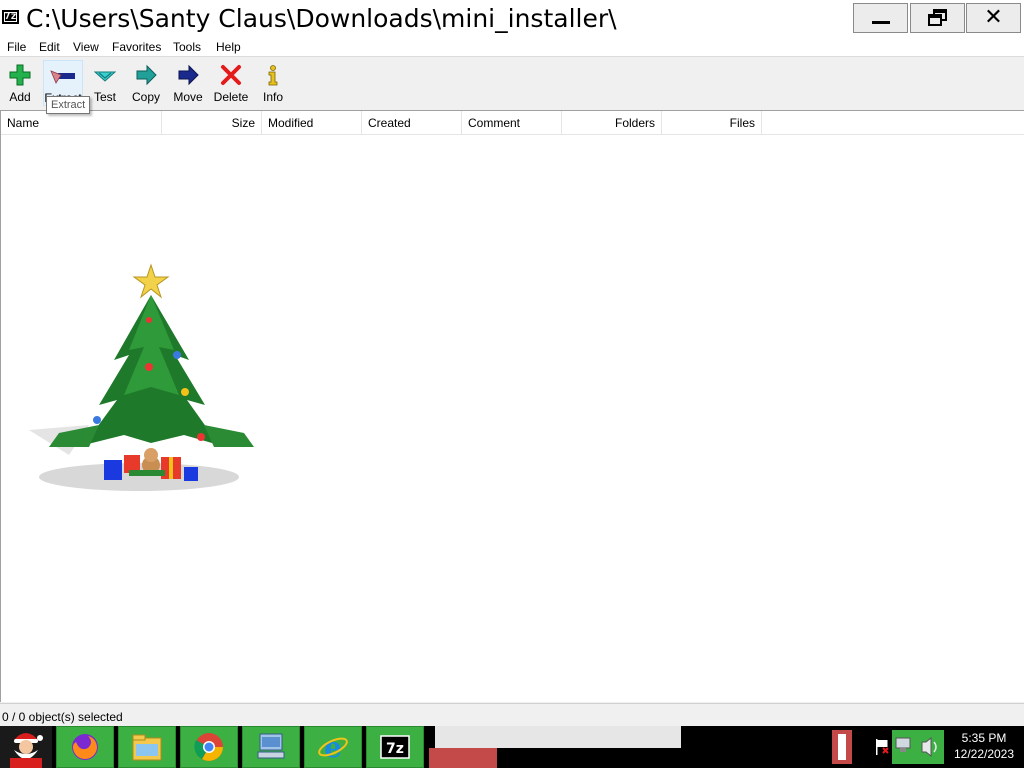 Image resolution: width=1024 pixels, height=771 pixels. I want to click on delete-x-icon, so click(231, 75).